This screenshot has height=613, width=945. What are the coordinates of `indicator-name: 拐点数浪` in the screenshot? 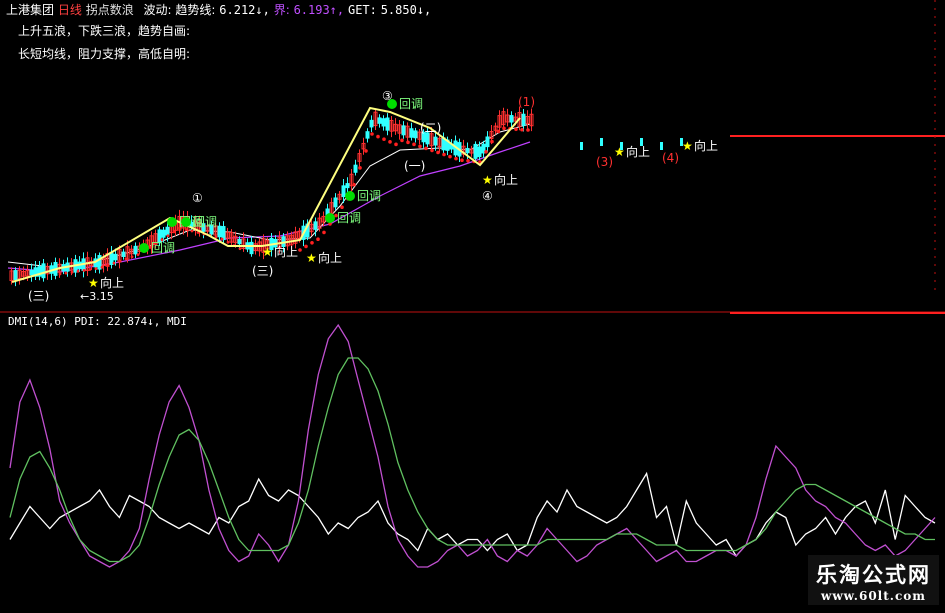 It's located at (109, 10).